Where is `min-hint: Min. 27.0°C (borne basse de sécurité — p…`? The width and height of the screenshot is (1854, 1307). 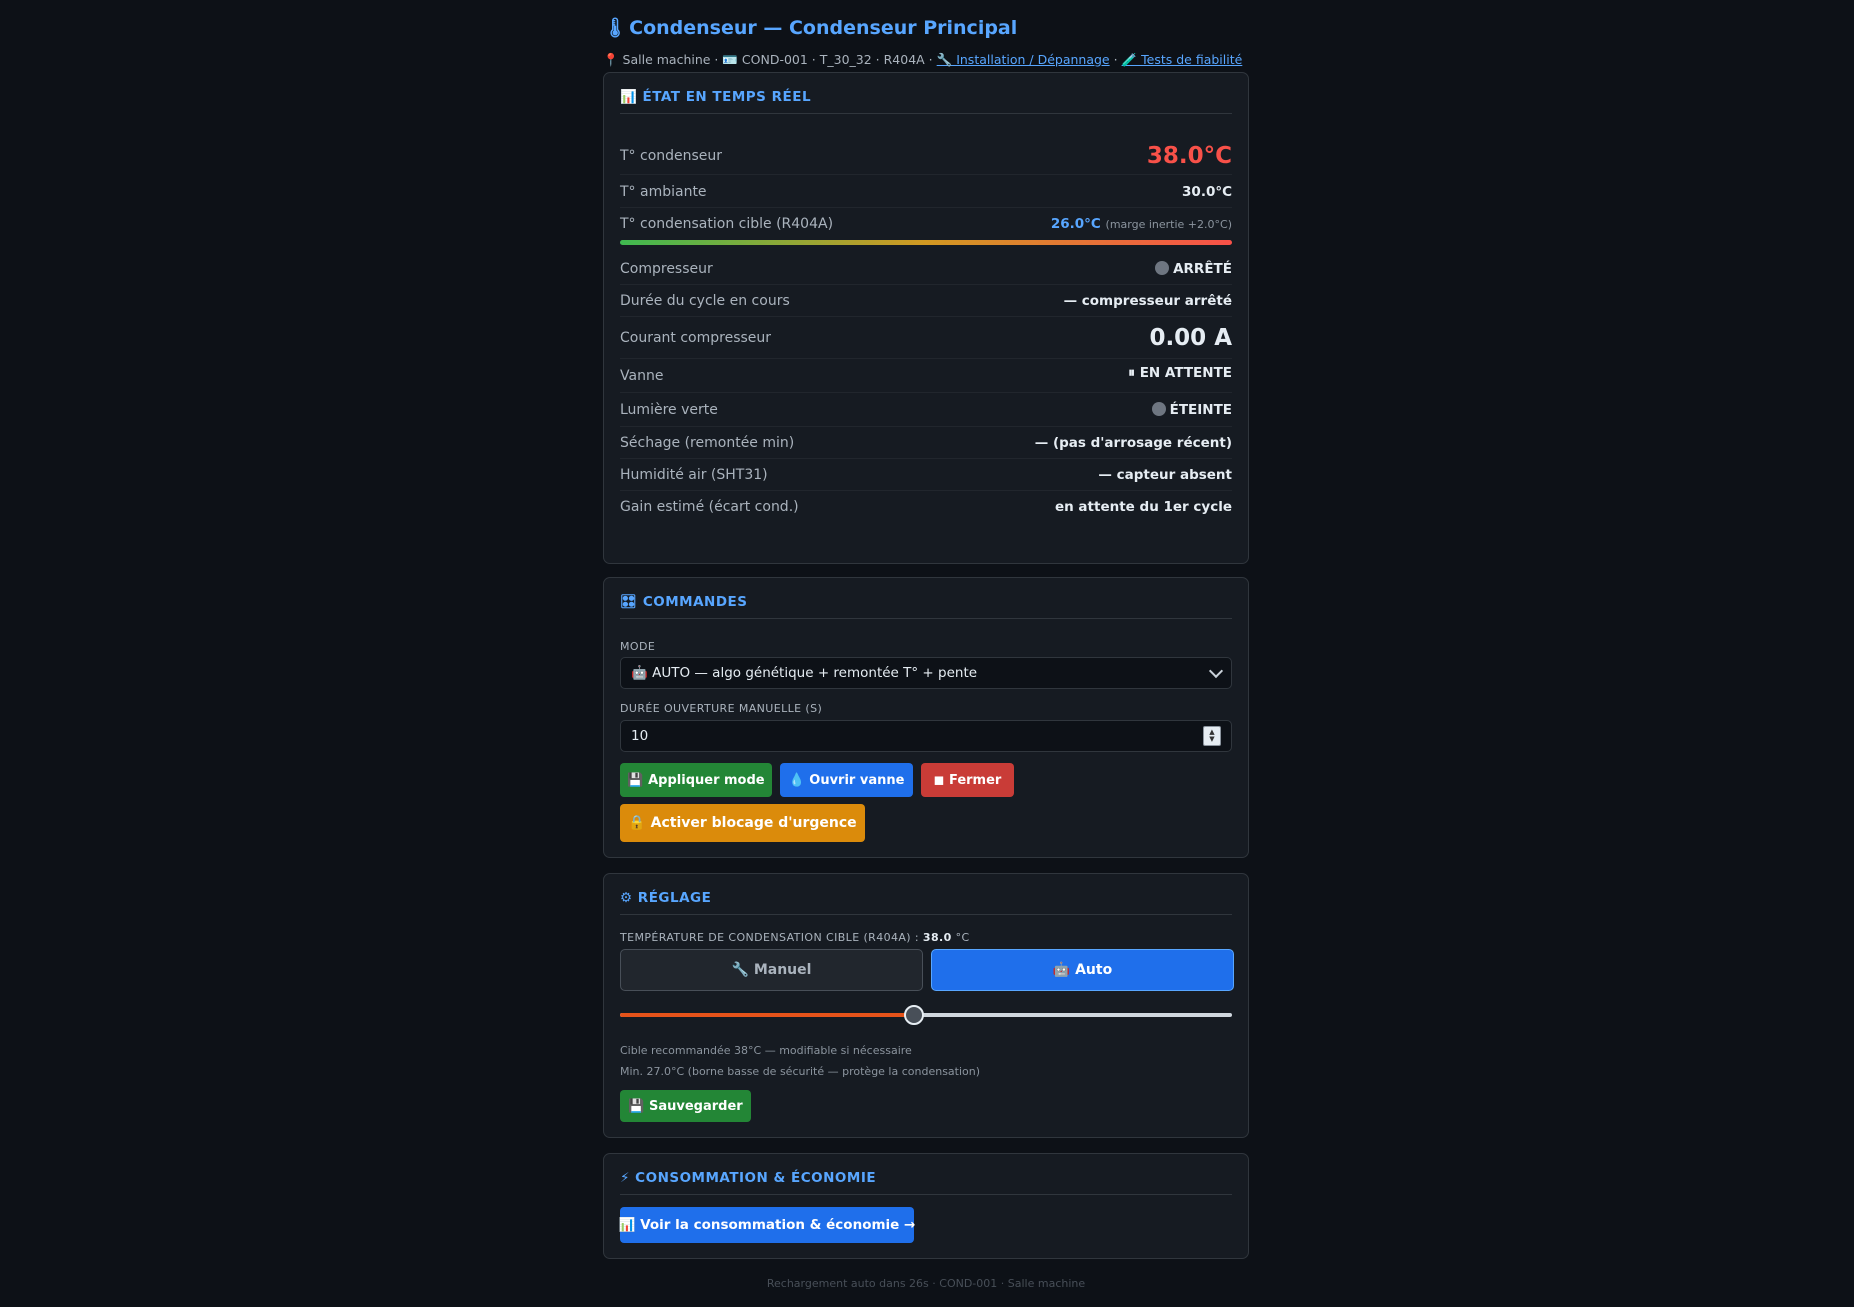
min-hint: Min. 27.0°C (borne basse de sécurité — p… is located at coordinates (800, 1071).